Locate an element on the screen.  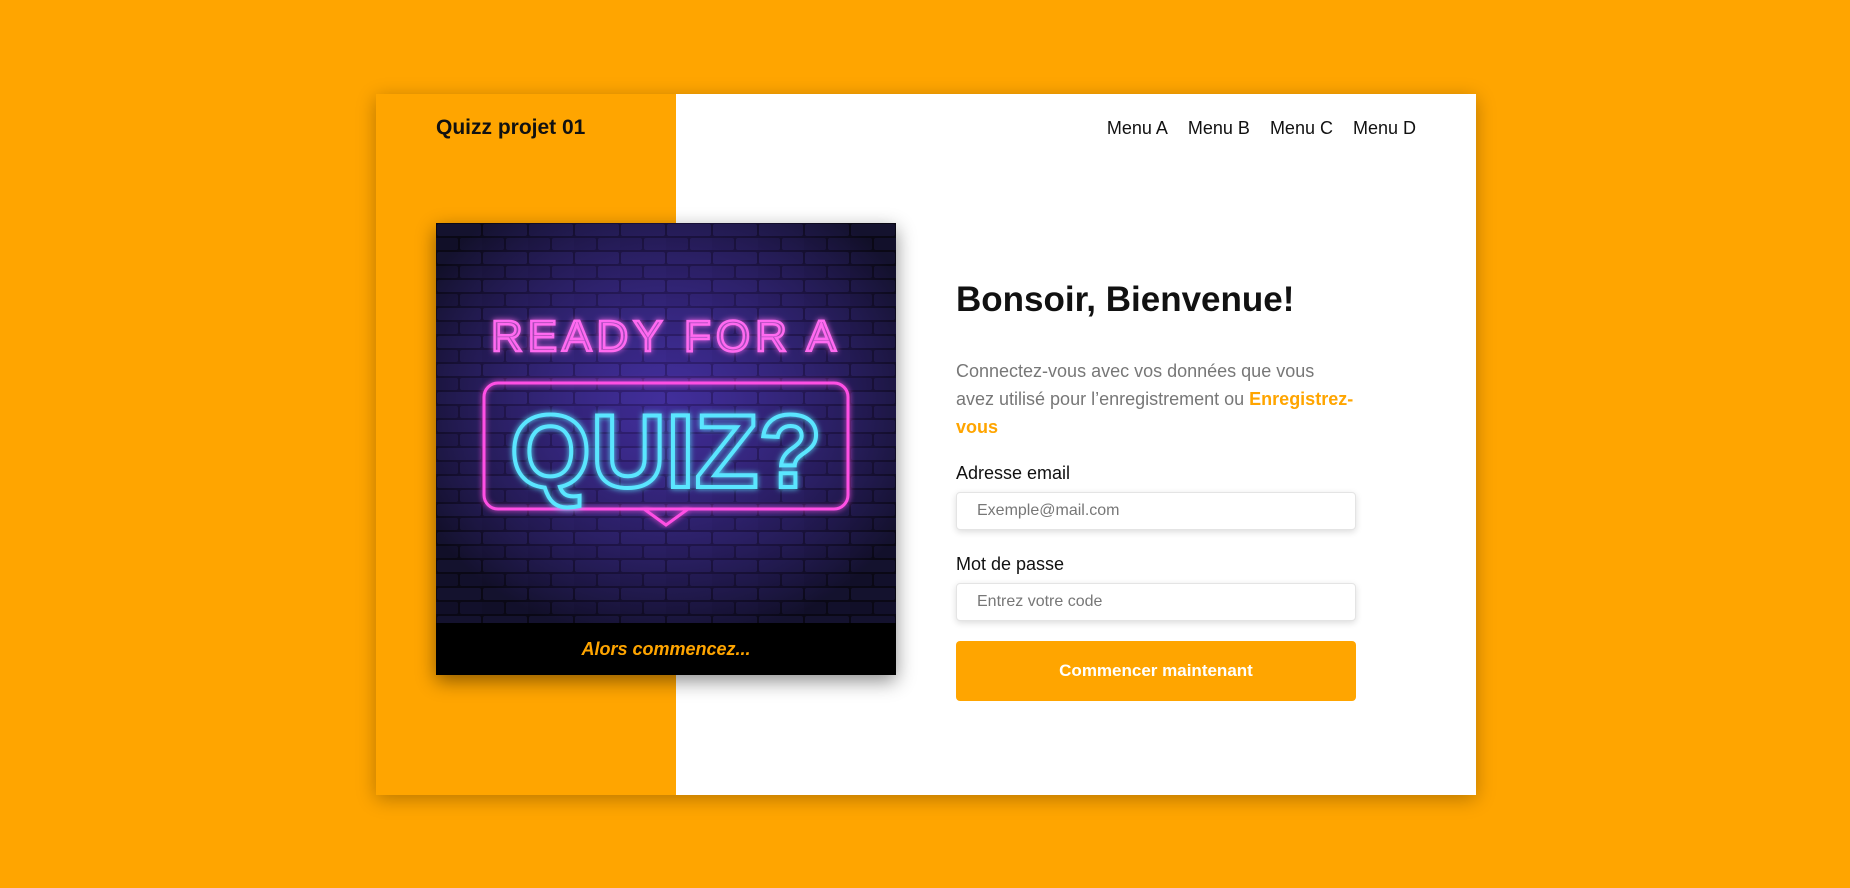
password-field is located at coordinates (1156, 602).